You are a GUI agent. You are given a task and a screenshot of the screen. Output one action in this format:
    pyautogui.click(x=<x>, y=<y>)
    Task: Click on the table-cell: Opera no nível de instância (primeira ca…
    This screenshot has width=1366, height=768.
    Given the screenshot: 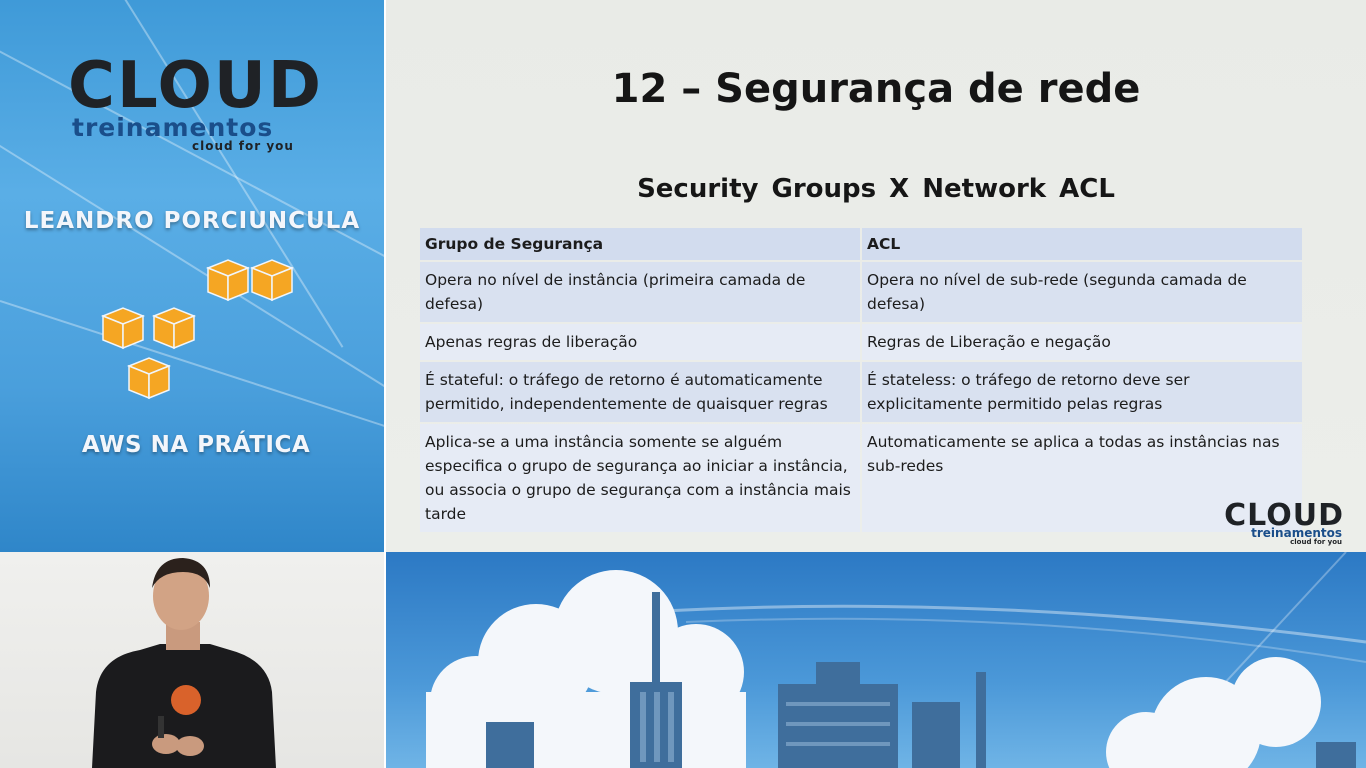 What is the action you would take?
    pyautogui.click(x=640, y=292)
    